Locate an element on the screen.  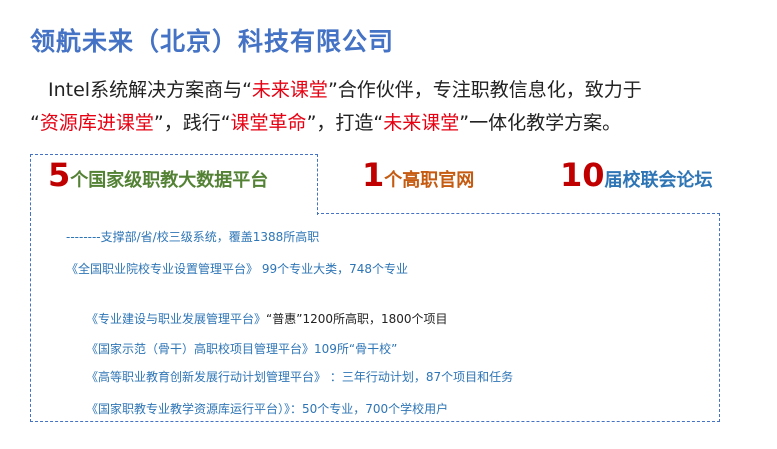
item-text: 《国家职教专业教学资源库运行平台）》：50个专业，700个学校用户 is located at coordinates (267, 409).